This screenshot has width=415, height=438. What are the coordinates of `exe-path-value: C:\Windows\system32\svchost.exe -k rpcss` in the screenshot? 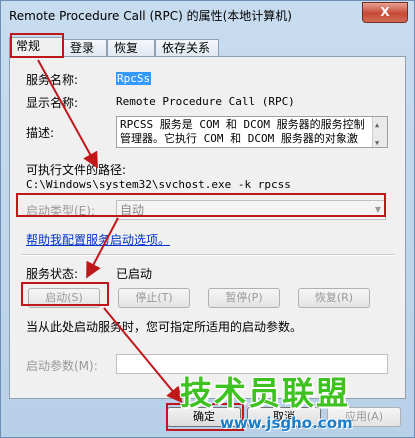 It's located at (158, 184).